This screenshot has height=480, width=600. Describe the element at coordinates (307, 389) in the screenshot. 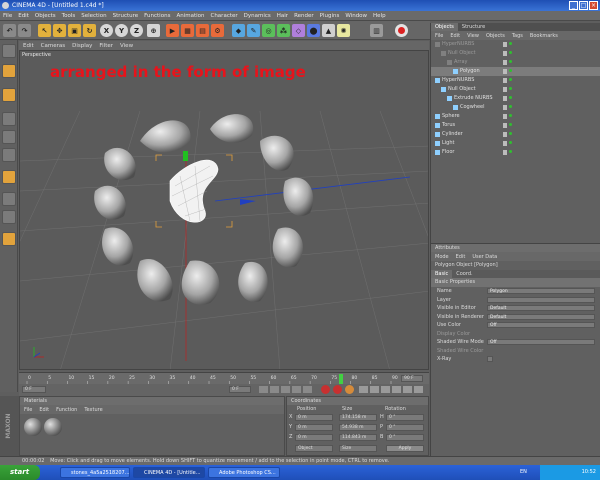

I see `go-end-icon` at that location.